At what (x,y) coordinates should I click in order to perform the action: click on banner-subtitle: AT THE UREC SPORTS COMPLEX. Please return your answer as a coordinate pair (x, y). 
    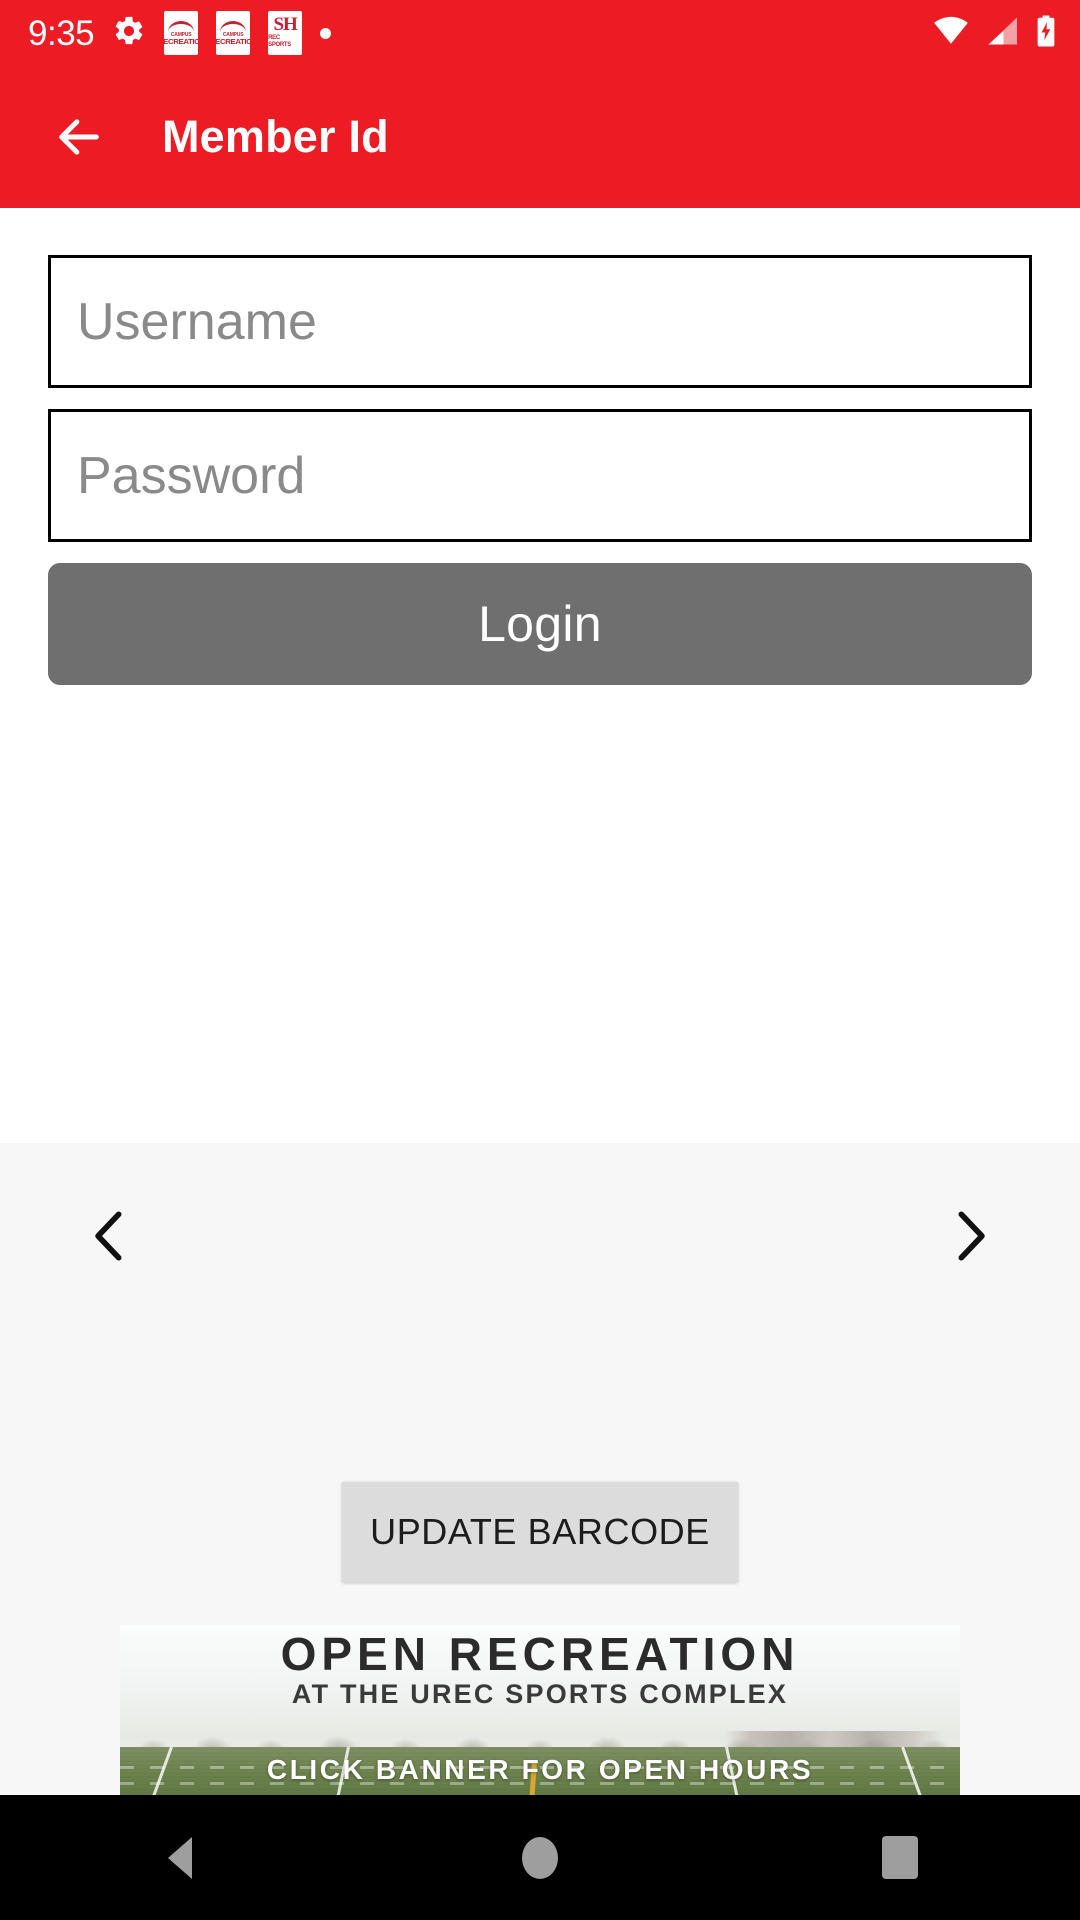
    Looking at the image, I should click on (540, 1693).